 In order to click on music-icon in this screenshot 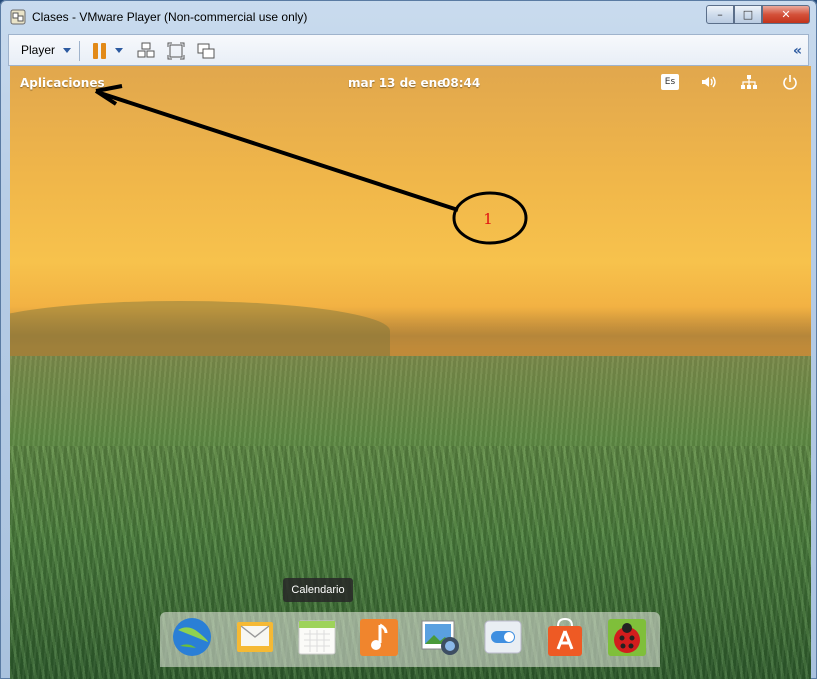, I will do `click(379, 637)`.